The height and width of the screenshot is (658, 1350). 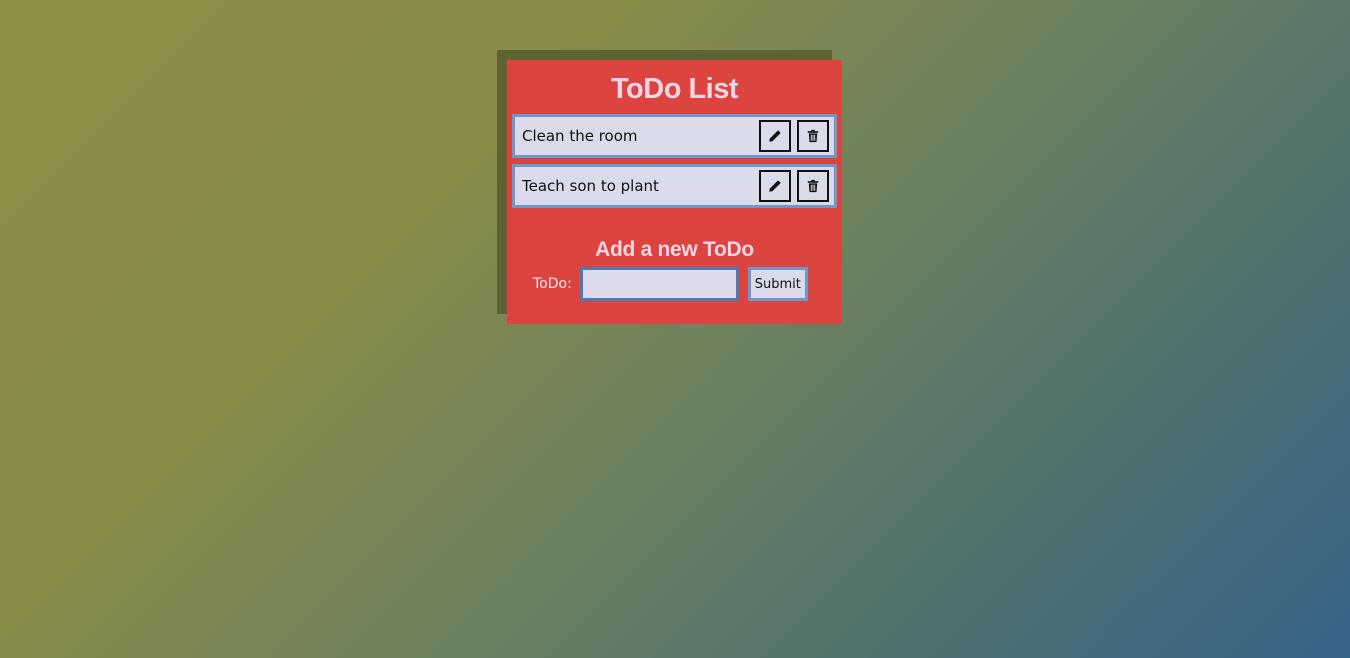 I want to click on todo-item: Teach son to plant, so click(x=674, y=186).